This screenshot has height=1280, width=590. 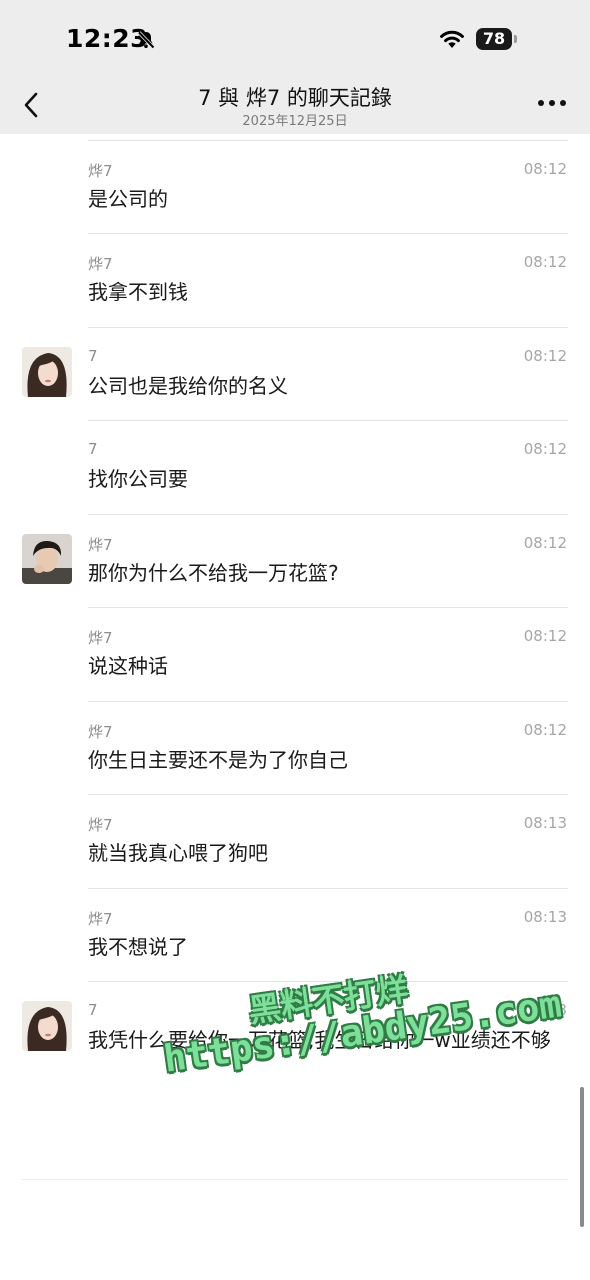 What do you see at coordinates (128, 666) in the screenshot?
I see `message-text: 说这种话` at bounding box center [128, 666].